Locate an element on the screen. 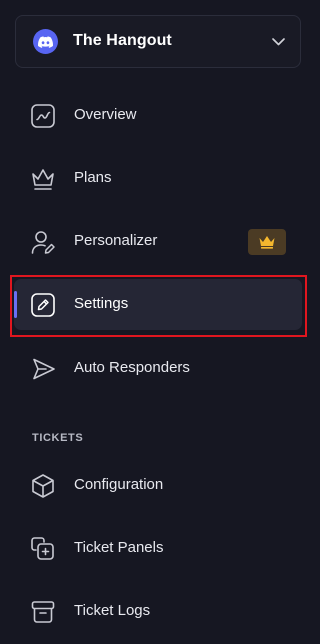  send-icon is located at coordinates (43, 369).